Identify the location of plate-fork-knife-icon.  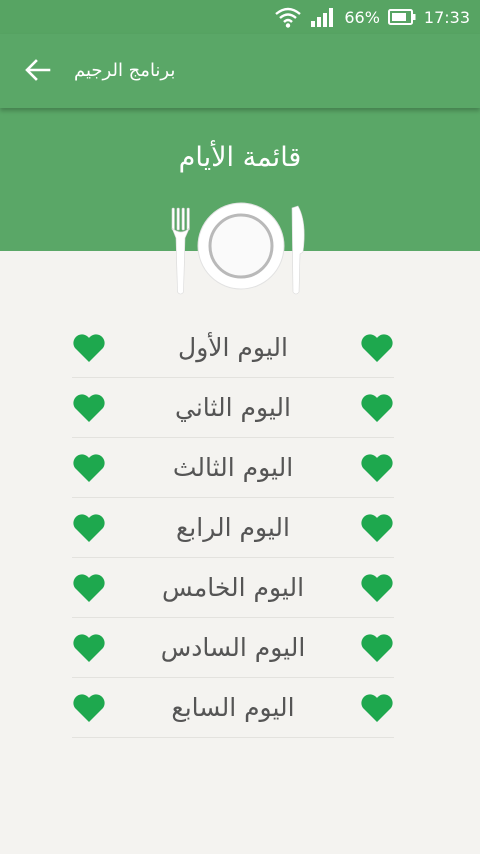
(240, 250).